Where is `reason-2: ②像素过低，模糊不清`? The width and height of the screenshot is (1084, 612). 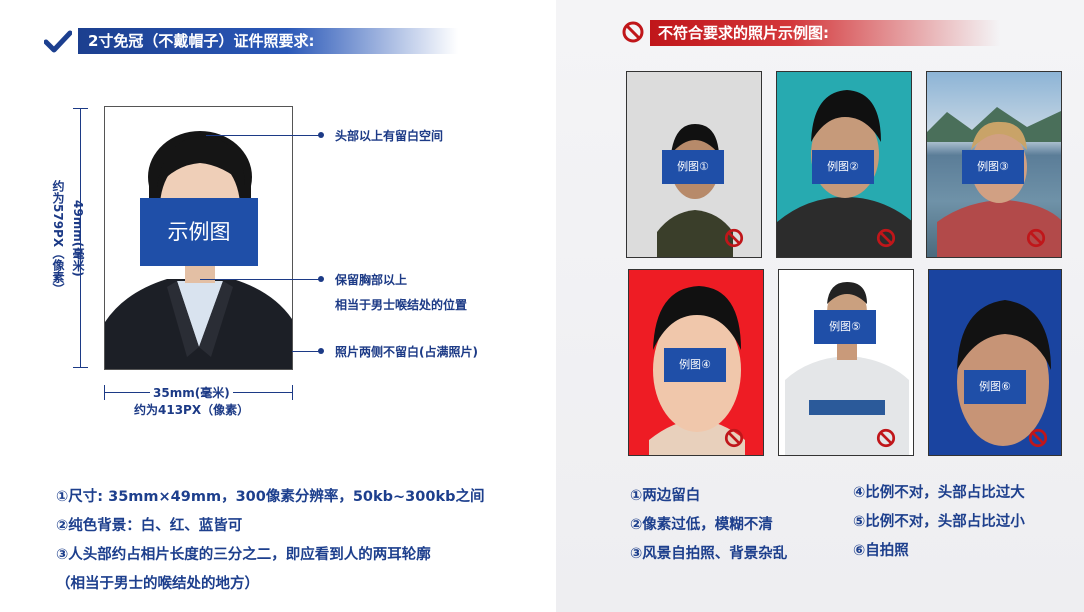
reason-2: ②像素过低，模糊不清 is located at coordinates (701, 525).